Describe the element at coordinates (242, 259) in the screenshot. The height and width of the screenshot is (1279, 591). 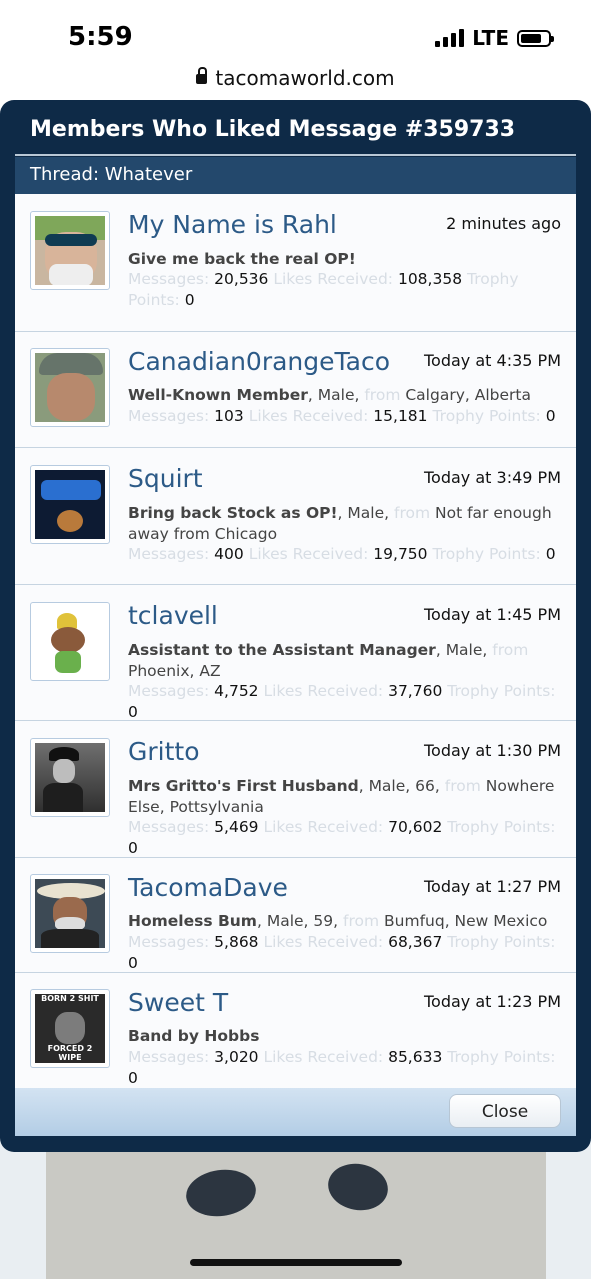
I see `member-title: Give me back the real OP!` at that location.